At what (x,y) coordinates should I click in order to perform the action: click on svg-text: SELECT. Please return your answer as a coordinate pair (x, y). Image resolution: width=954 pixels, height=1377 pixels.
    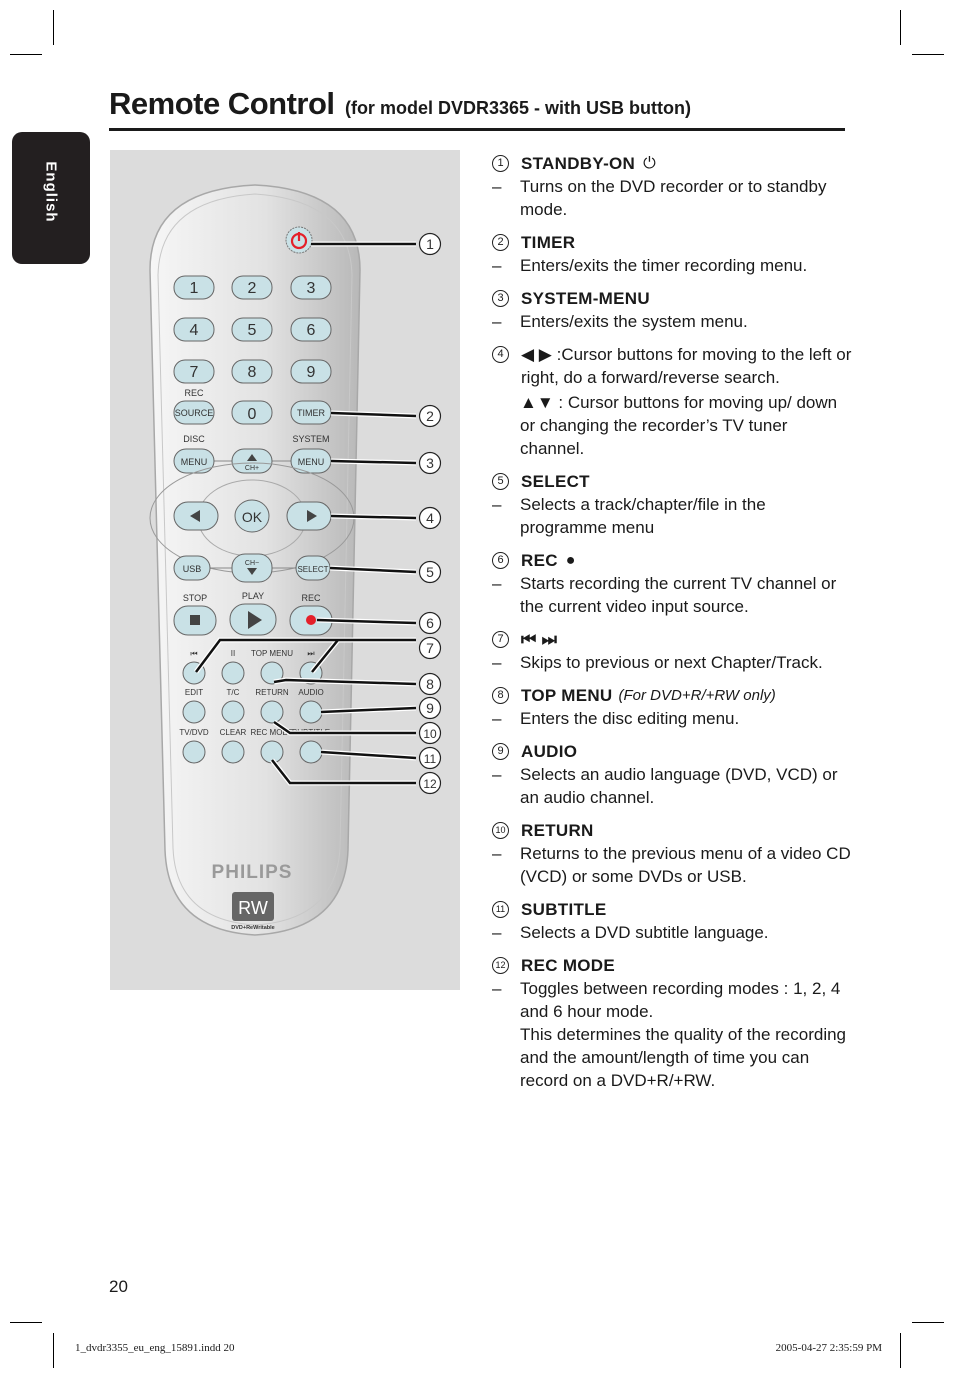
    Looking at the image, I should click on (312, 569).